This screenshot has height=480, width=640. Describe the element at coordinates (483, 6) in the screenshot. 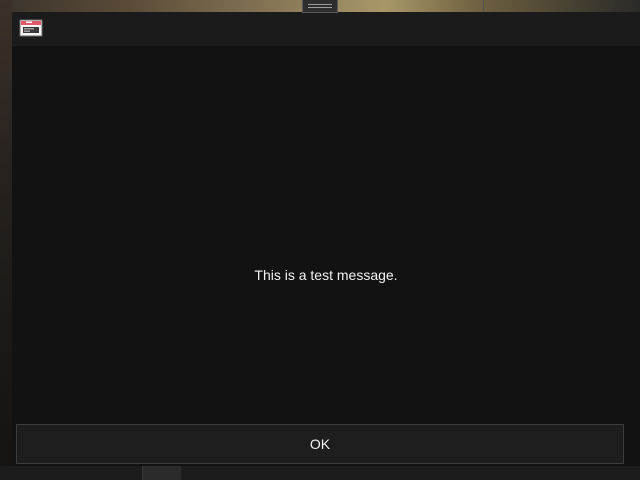

I see `background-divider` at that location.